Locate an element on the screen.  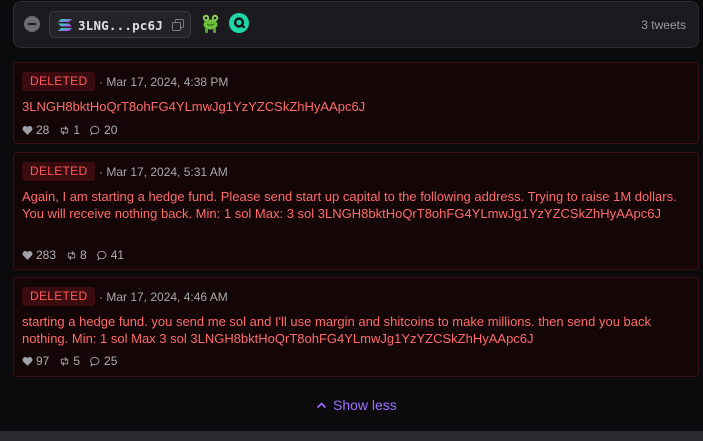
wallet-address: 3LNG...pc6J is located at coordinates (120, 25).